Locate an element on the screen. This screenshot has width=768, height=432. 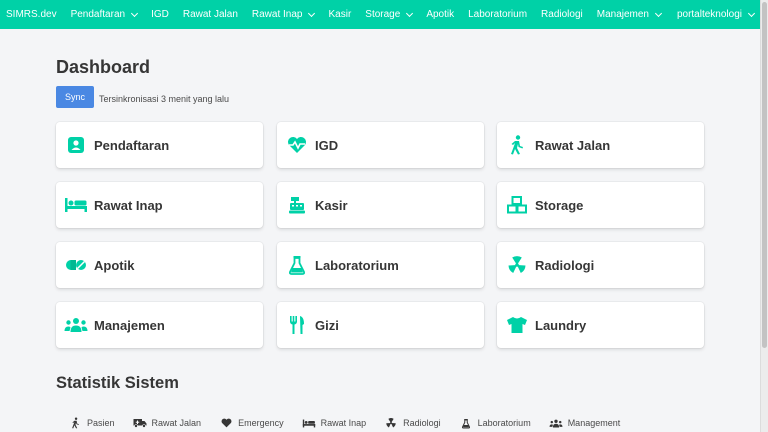
nav-label: Kasir is located at coordinates (340, 14).